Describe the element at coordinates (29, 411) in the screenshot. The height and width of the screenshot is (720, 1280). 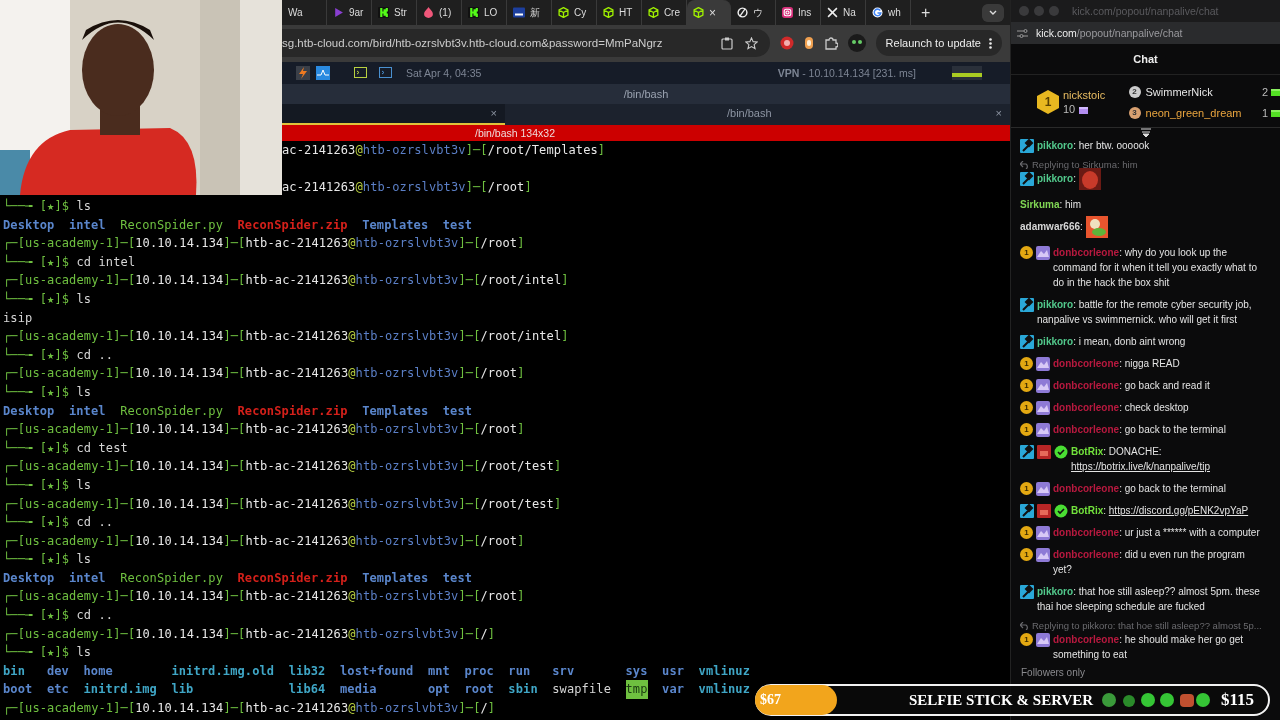
I see `file-name: Desktop` at that location.